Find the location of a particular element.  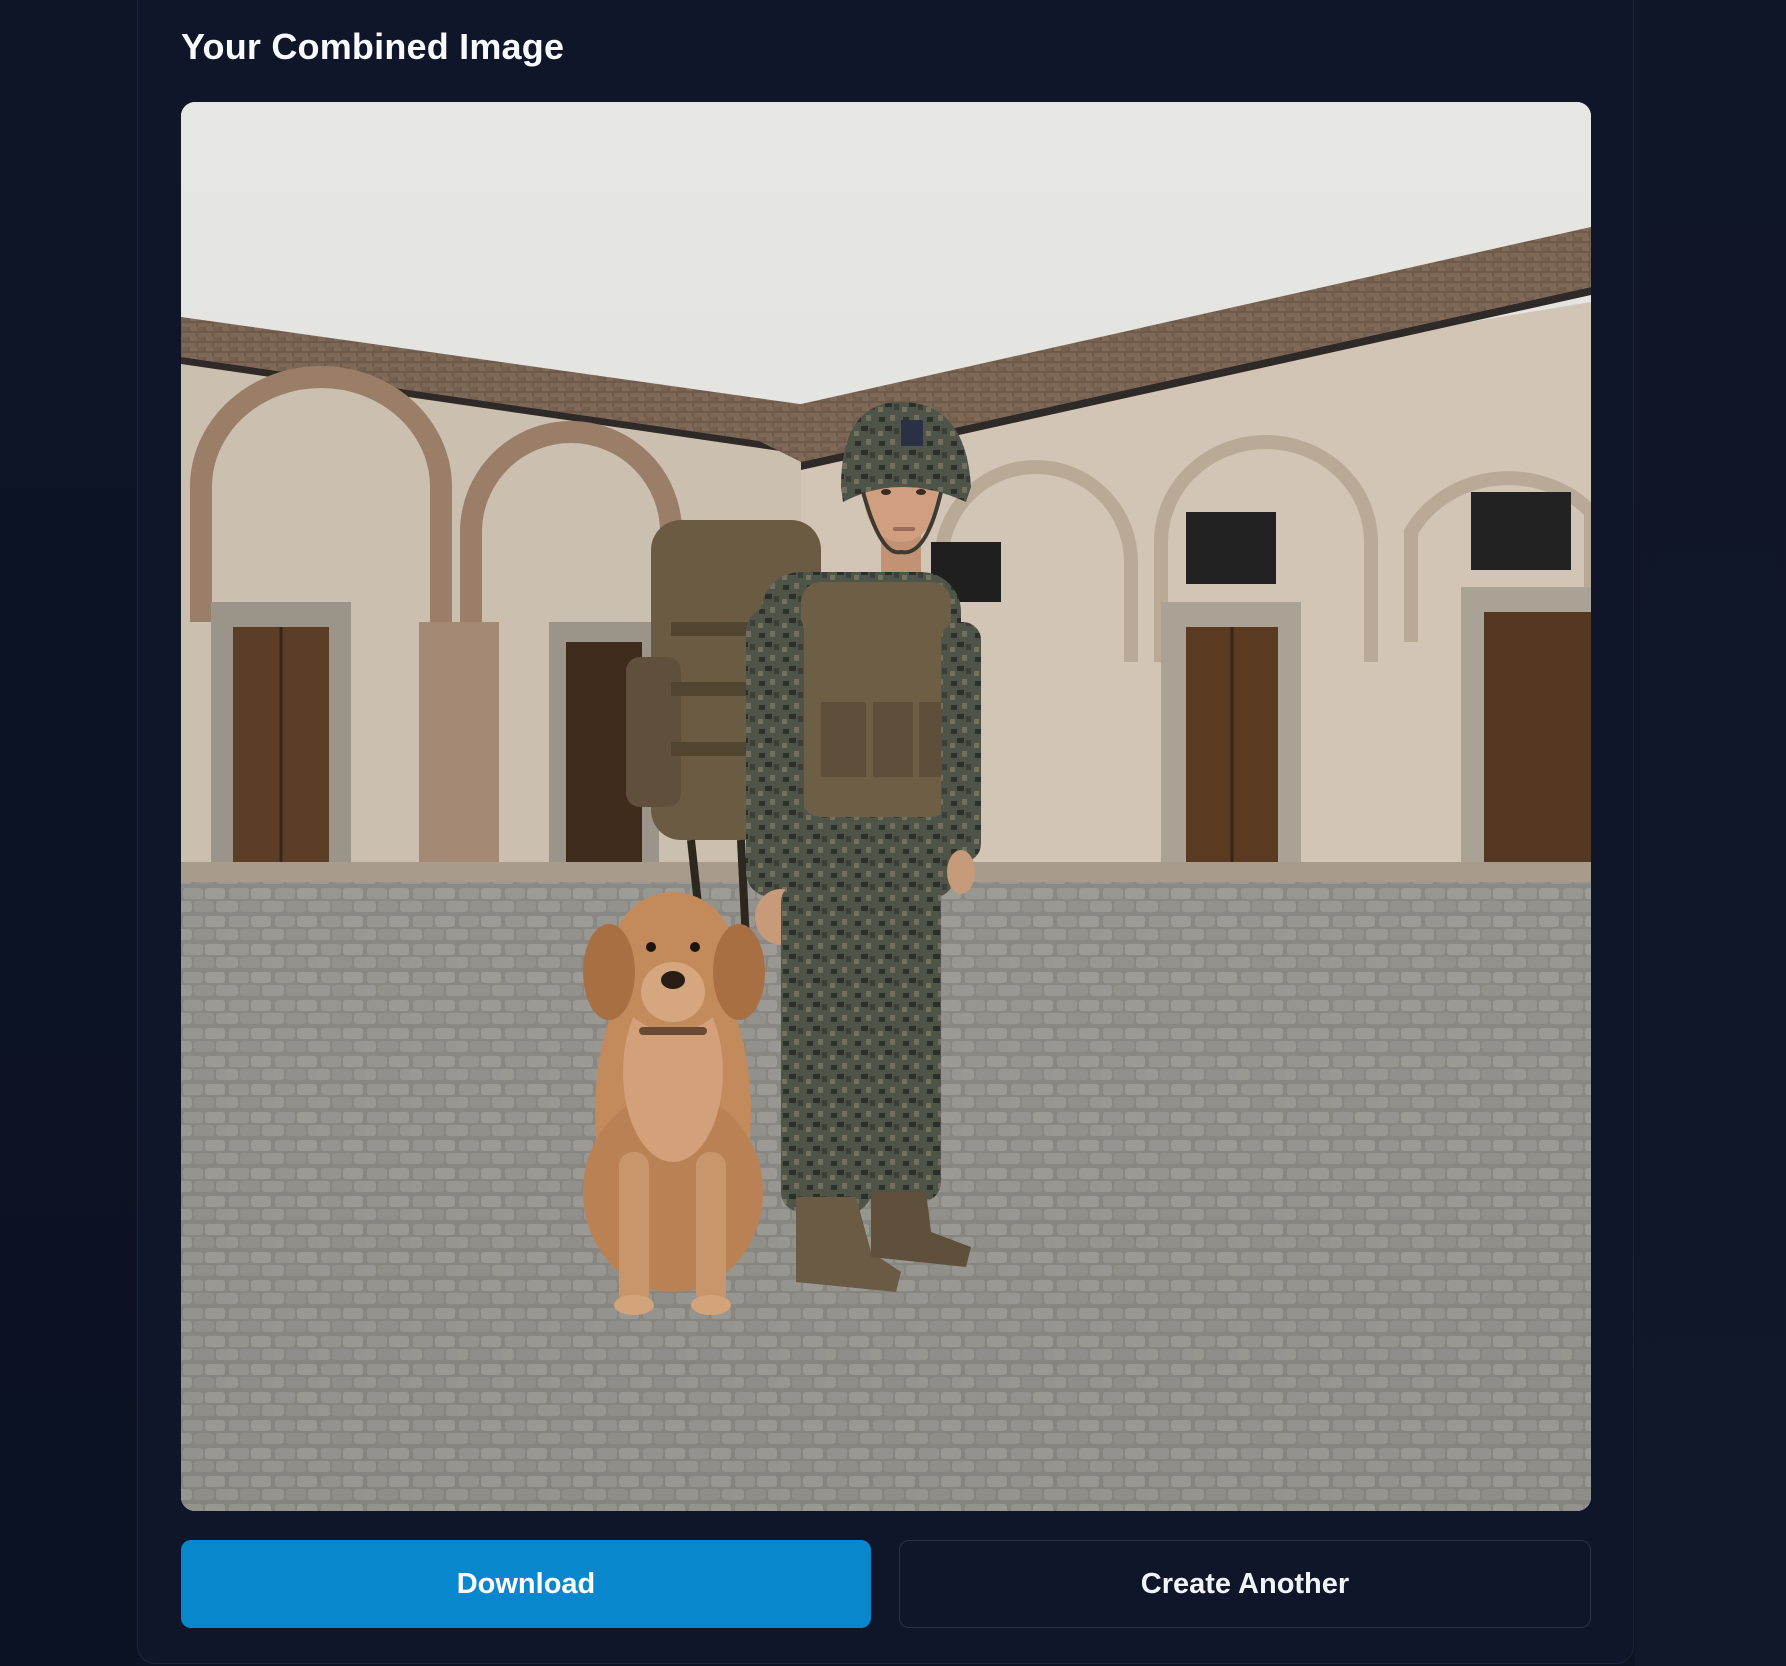

page-background-right is located at coordinates (1710, 833).